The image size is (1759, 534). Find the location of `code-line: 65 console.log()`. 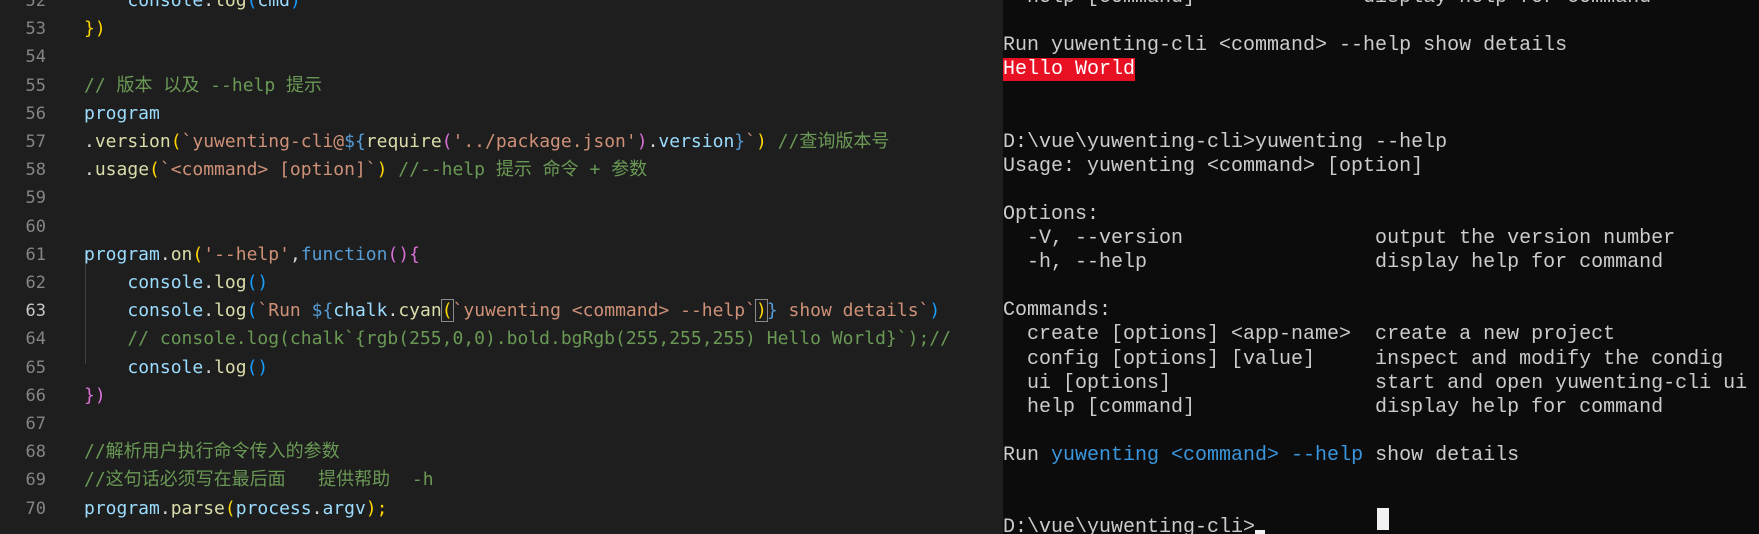

code-line: 65 console.log() is located at coordinates (501, 368).